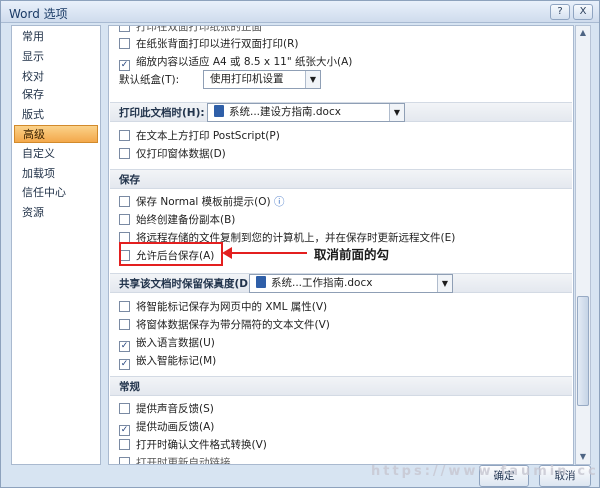 This screenshot has width=600, height=488. Describe the element at coordinates (56, 213) in the screenshot. I see `sidebar-item-resources: 资源` at that location.